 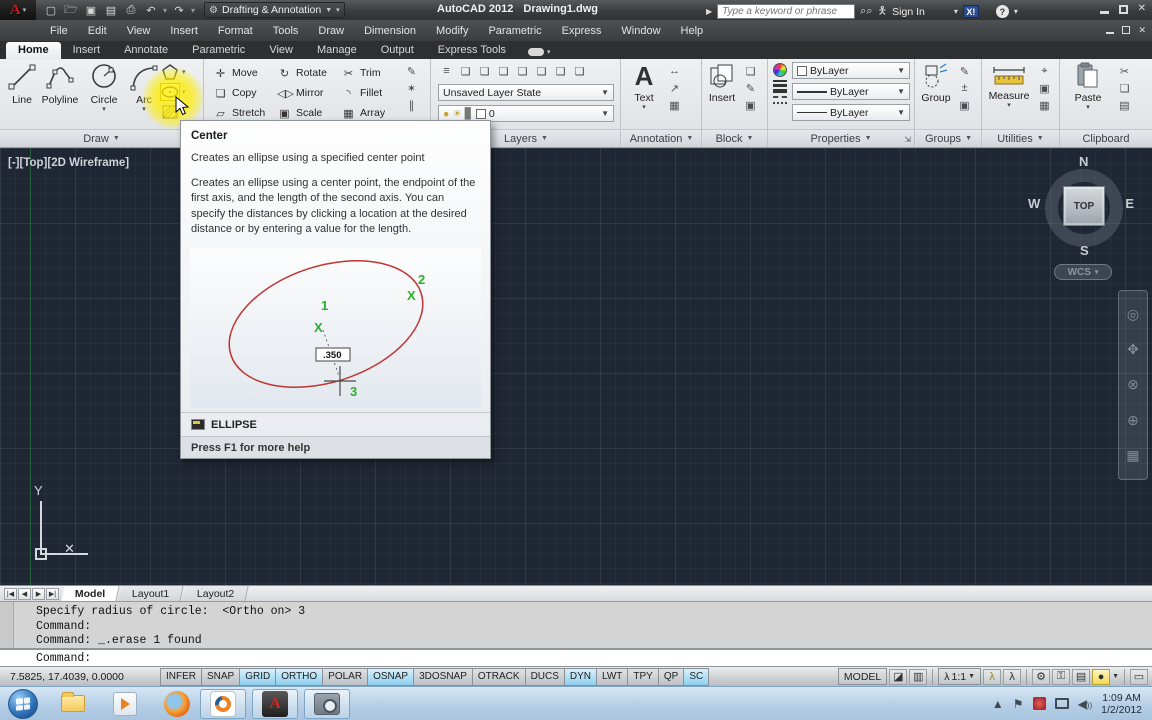 I want to click on draw-panel-label: Draw ▼, so click(x=101, y=138).